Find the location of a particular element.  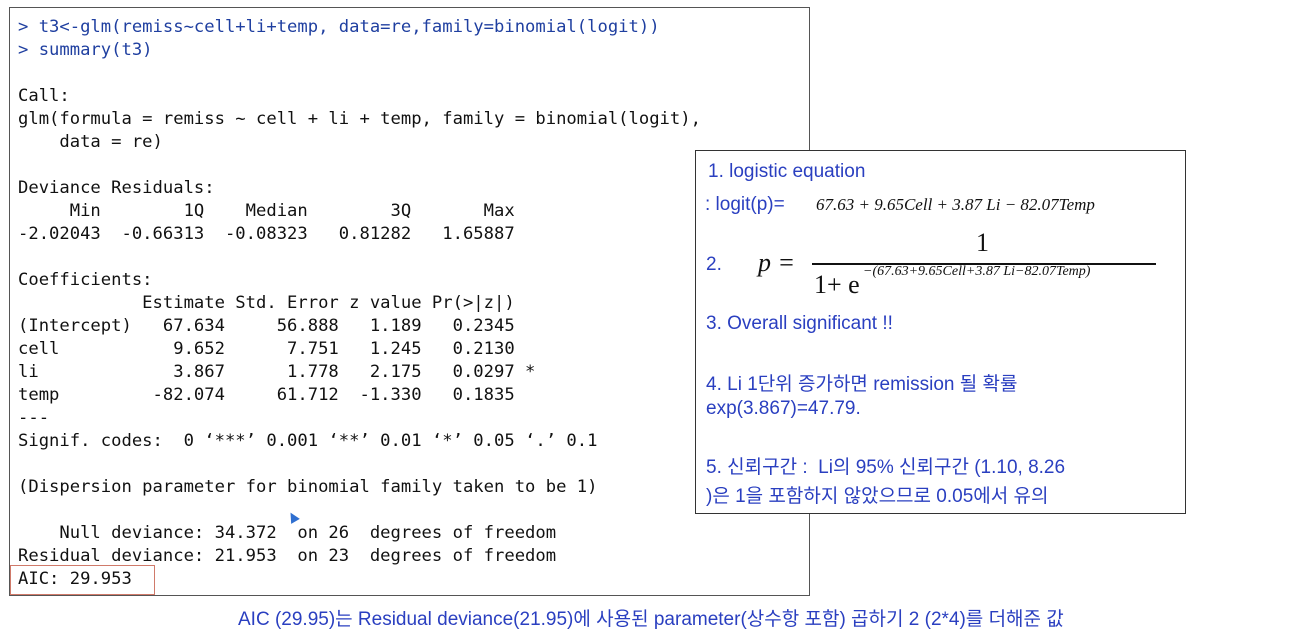

note-3: 3. Overall significant !! is located at coordinates (799, 323).